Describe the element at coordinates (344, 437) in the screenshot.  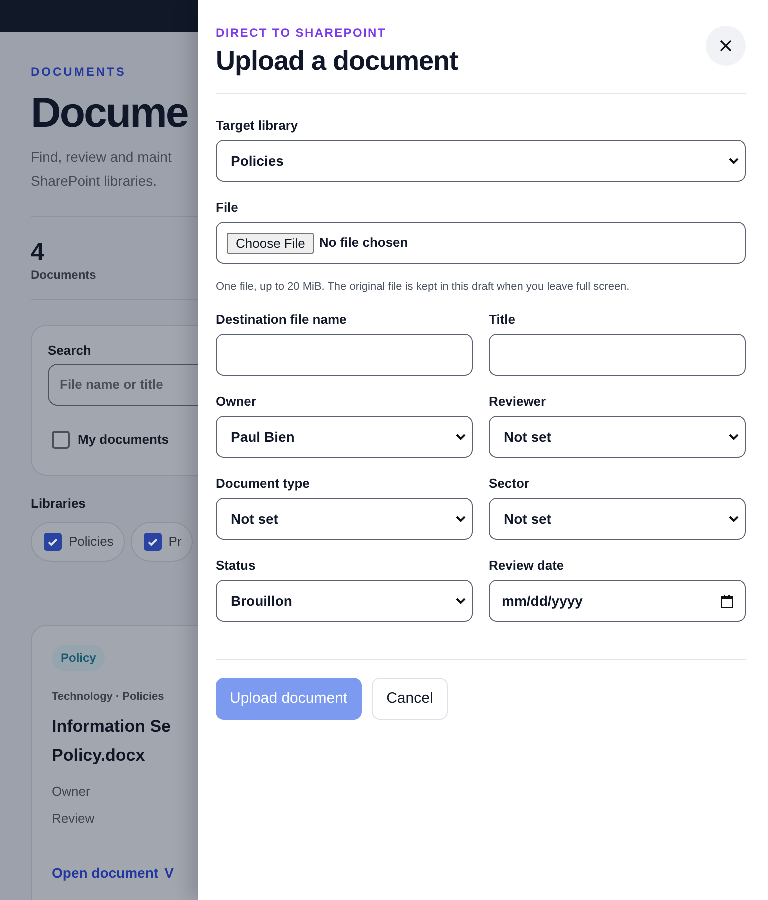
I see `select-field: Paul Bien` at that location.